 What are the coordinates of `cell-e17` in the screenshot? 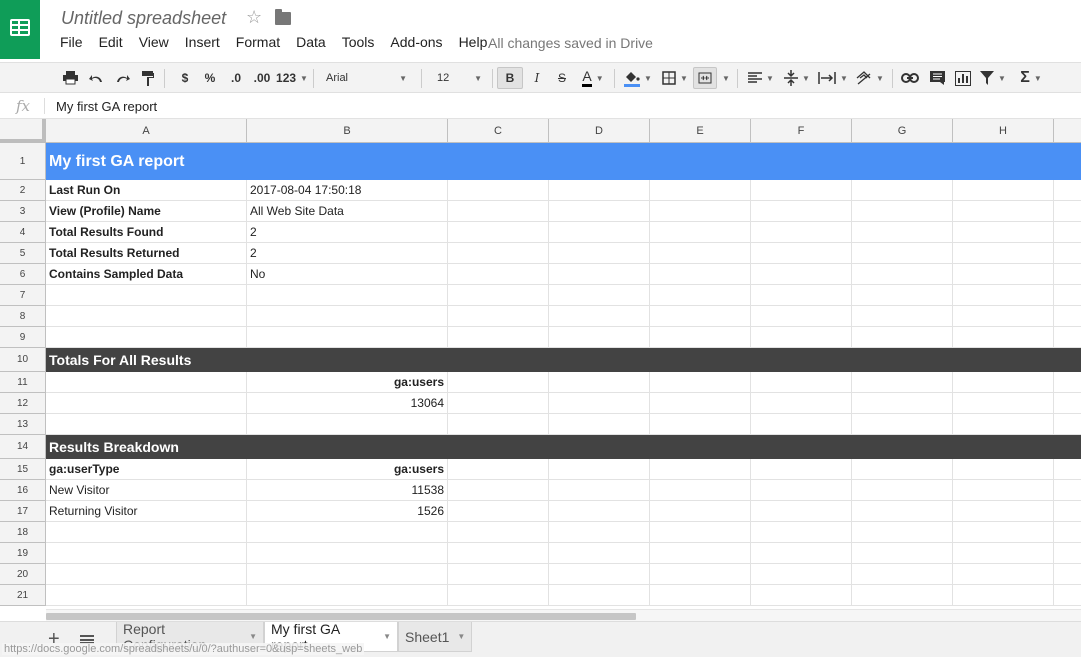 It's located at (700, 511).